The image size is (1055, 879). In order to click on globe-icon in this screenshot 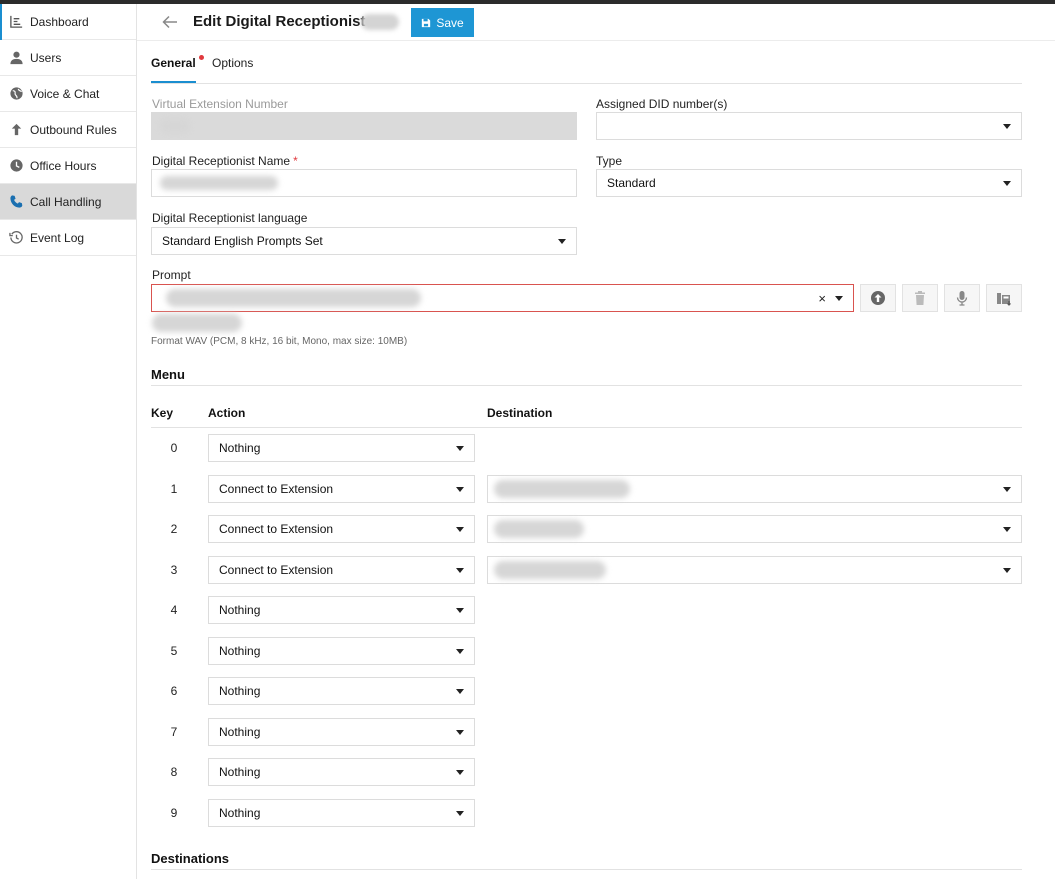, I will do `click(16, 94)`.